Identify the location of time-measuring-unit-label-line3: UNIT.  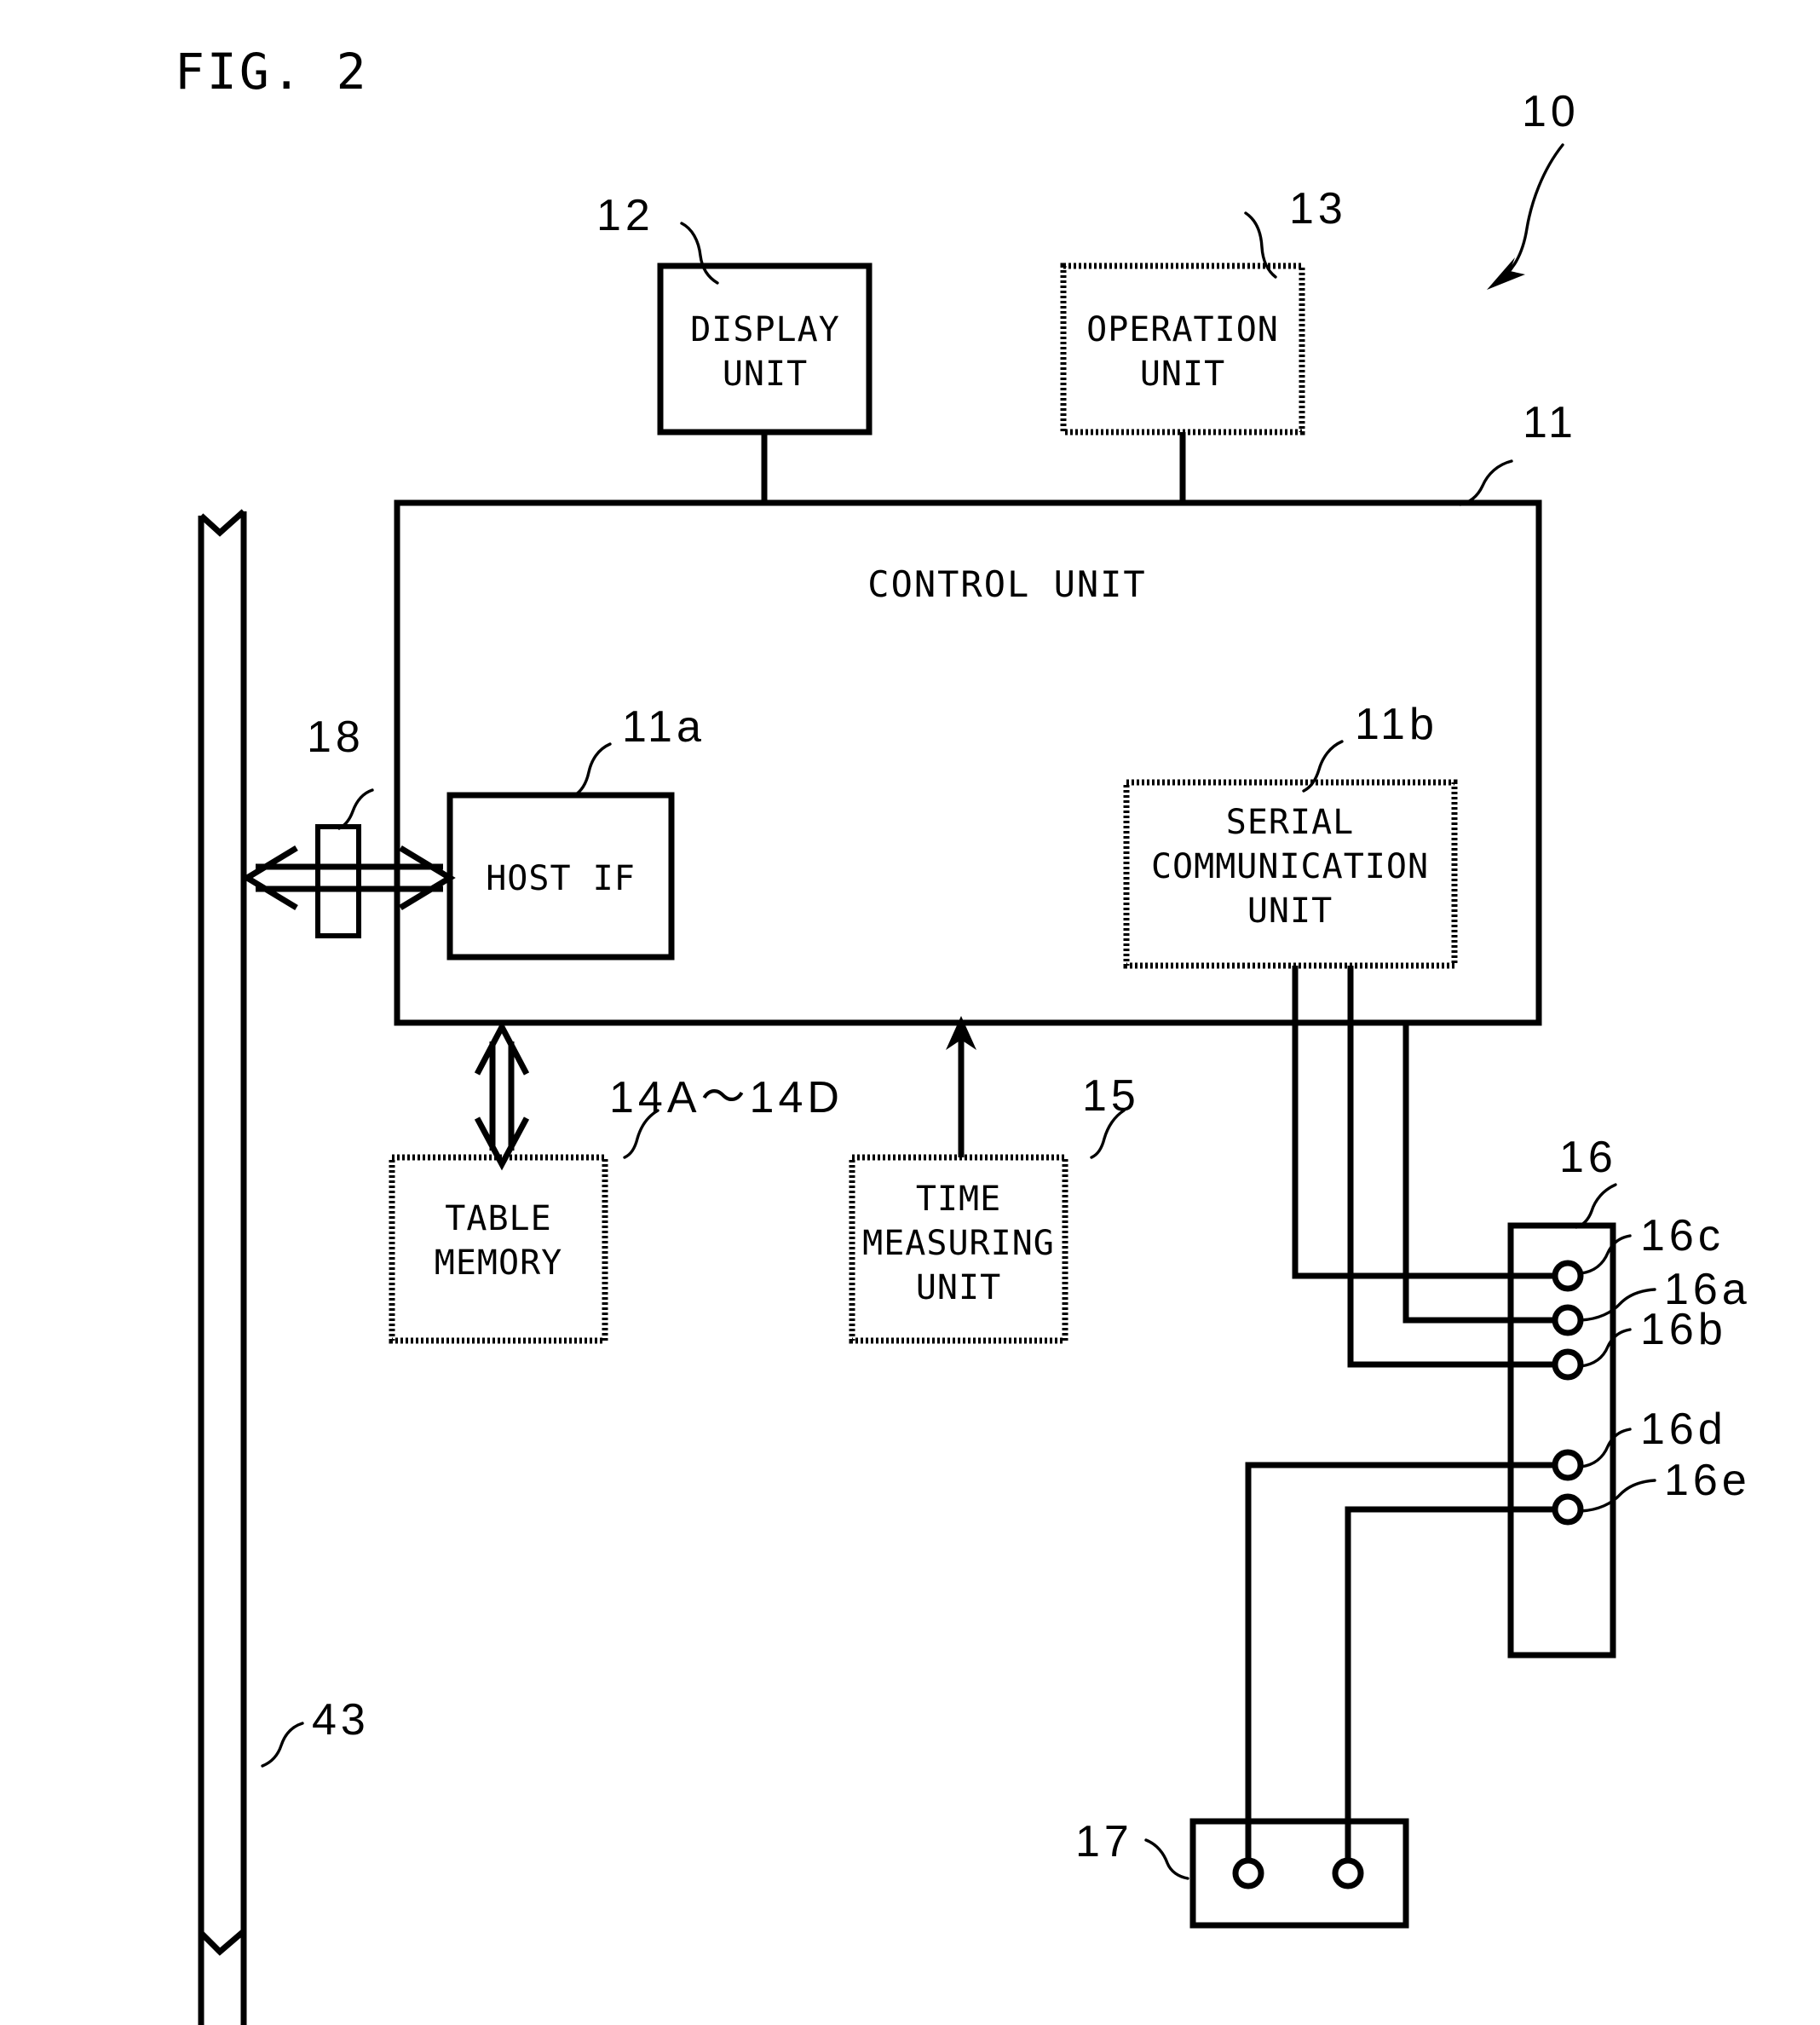
(958, 1287).